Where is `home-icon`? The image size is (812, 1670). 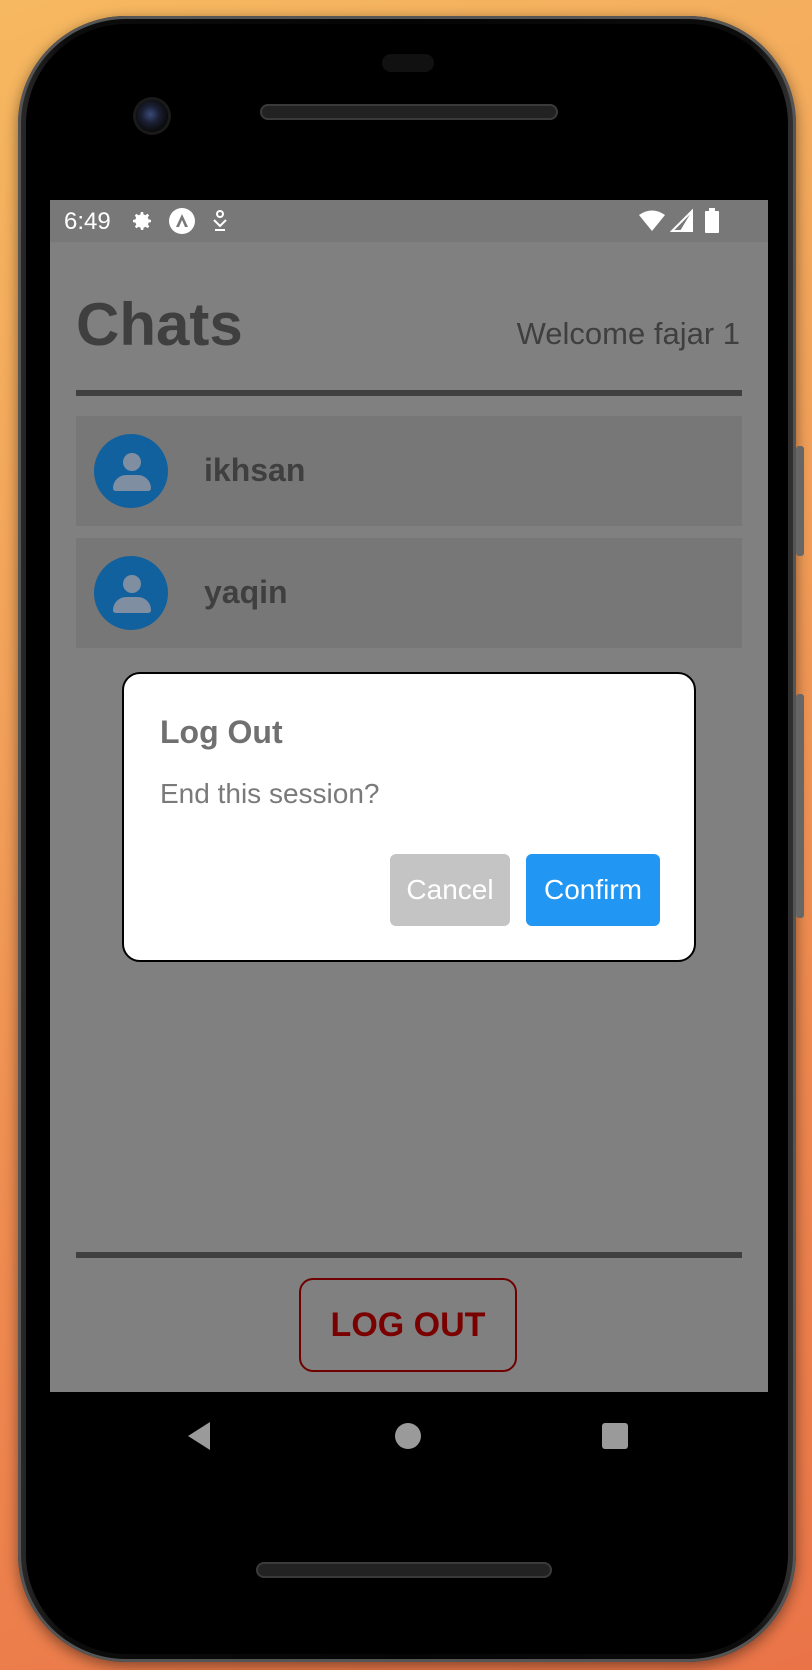 home-icon is located at coordinates (408, 1436).